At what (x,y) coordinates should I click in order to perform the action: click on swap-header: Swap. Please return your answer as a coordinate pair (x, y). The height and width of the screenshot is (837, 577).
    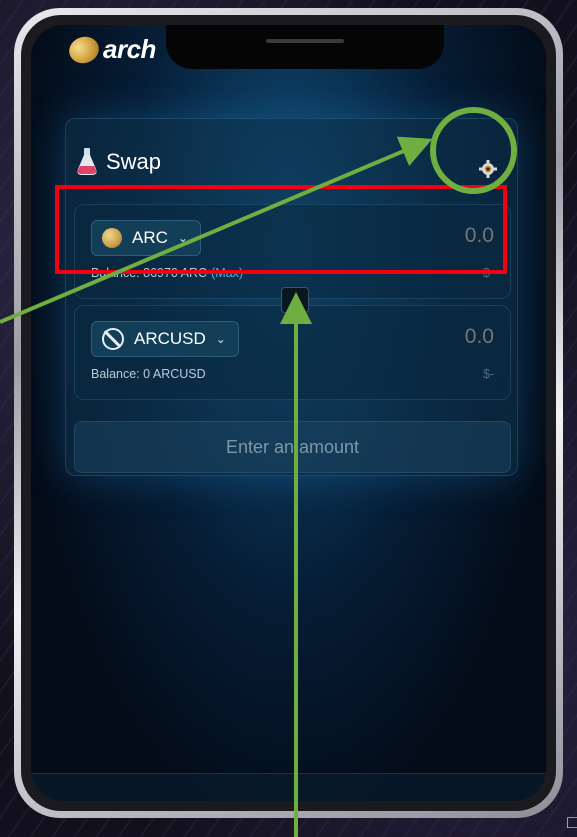
    Looking at the image, I should click on (118, 162).